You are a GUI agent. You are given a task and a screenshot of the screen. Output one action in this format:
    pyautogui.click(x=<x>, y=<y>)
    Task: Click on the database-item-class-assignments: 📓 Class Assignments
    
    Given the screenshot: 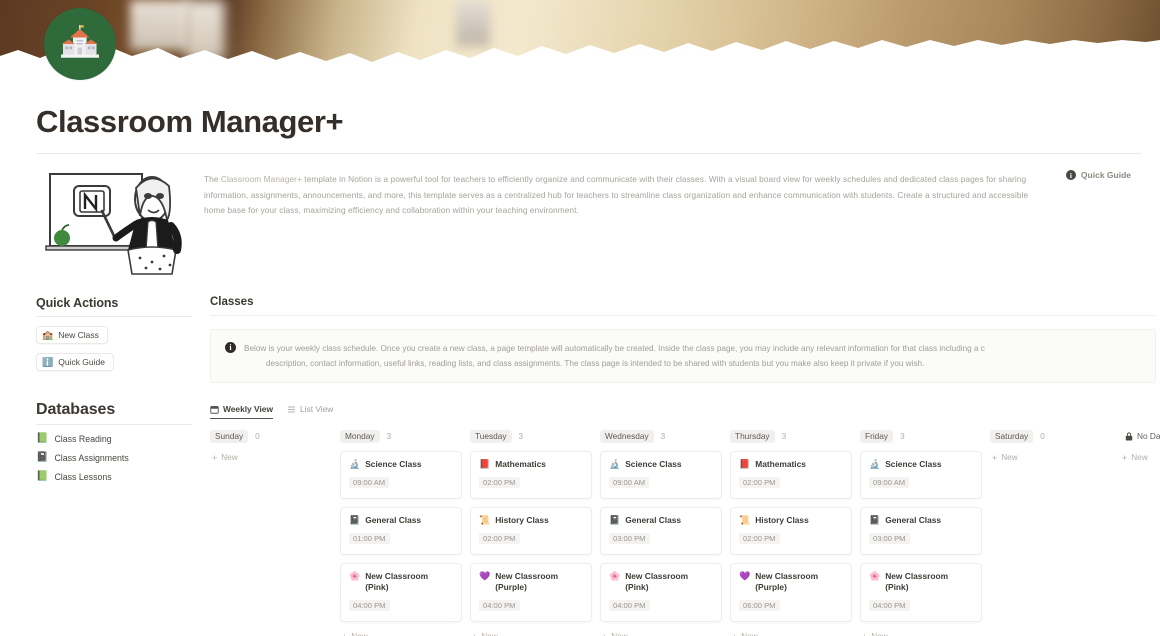 What is the action you would take?
    pyautogui.click(x=114, y=458)
    